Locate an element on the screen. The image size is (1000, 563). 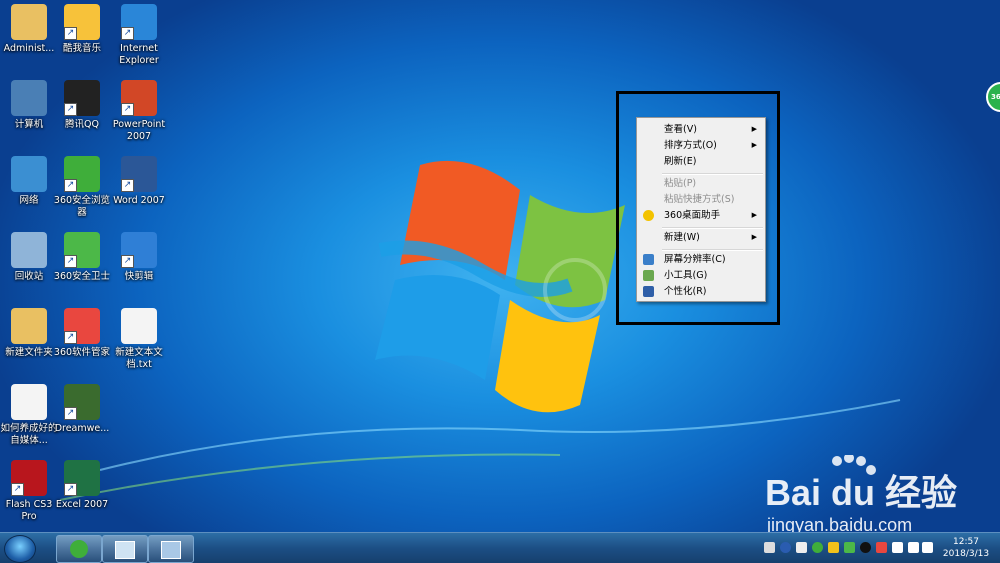
desktop-icon: ↗ Excel 2007 is located at coordinates (82, 485).